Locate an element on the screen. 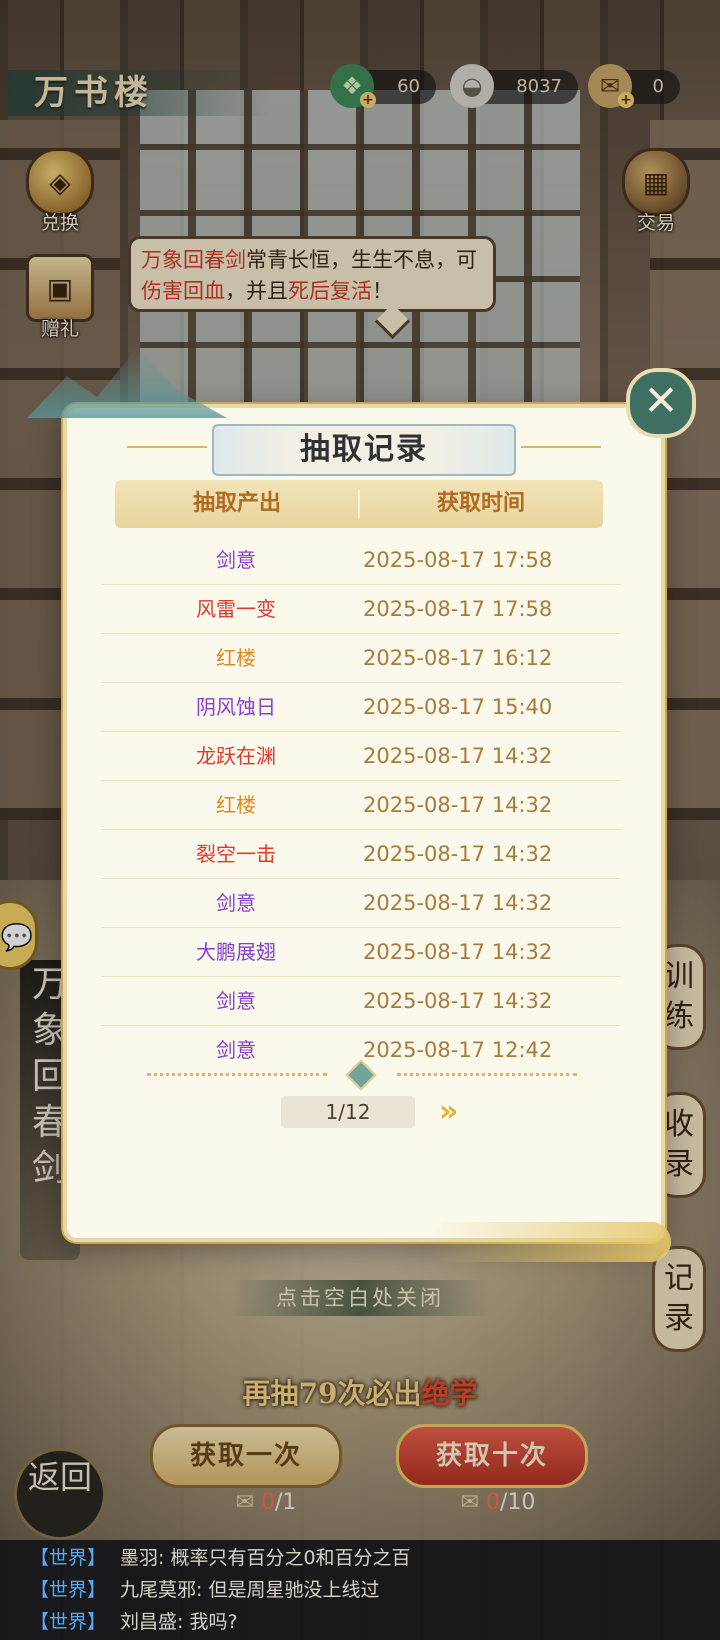  dotted-line-left is located at coordinates (237, 1074).